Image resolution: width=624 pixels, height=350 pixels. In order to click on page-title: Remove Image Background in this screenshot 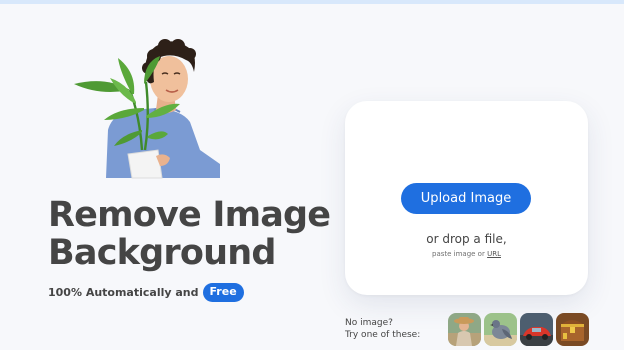, I will do `click(193, 234)`.